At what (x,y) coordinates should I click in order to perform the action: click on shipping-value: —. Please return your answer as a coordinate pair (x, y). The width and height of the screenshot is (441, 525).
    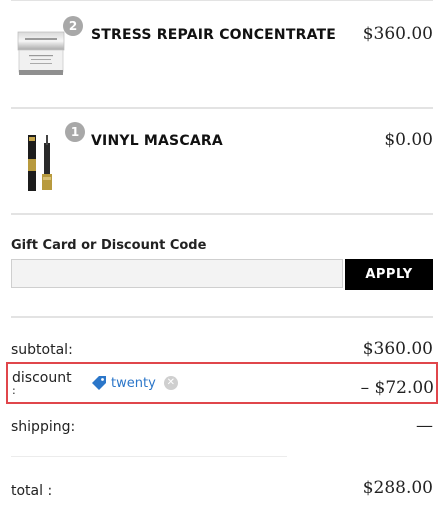
    Looking at the image, I should click on (424, 426).